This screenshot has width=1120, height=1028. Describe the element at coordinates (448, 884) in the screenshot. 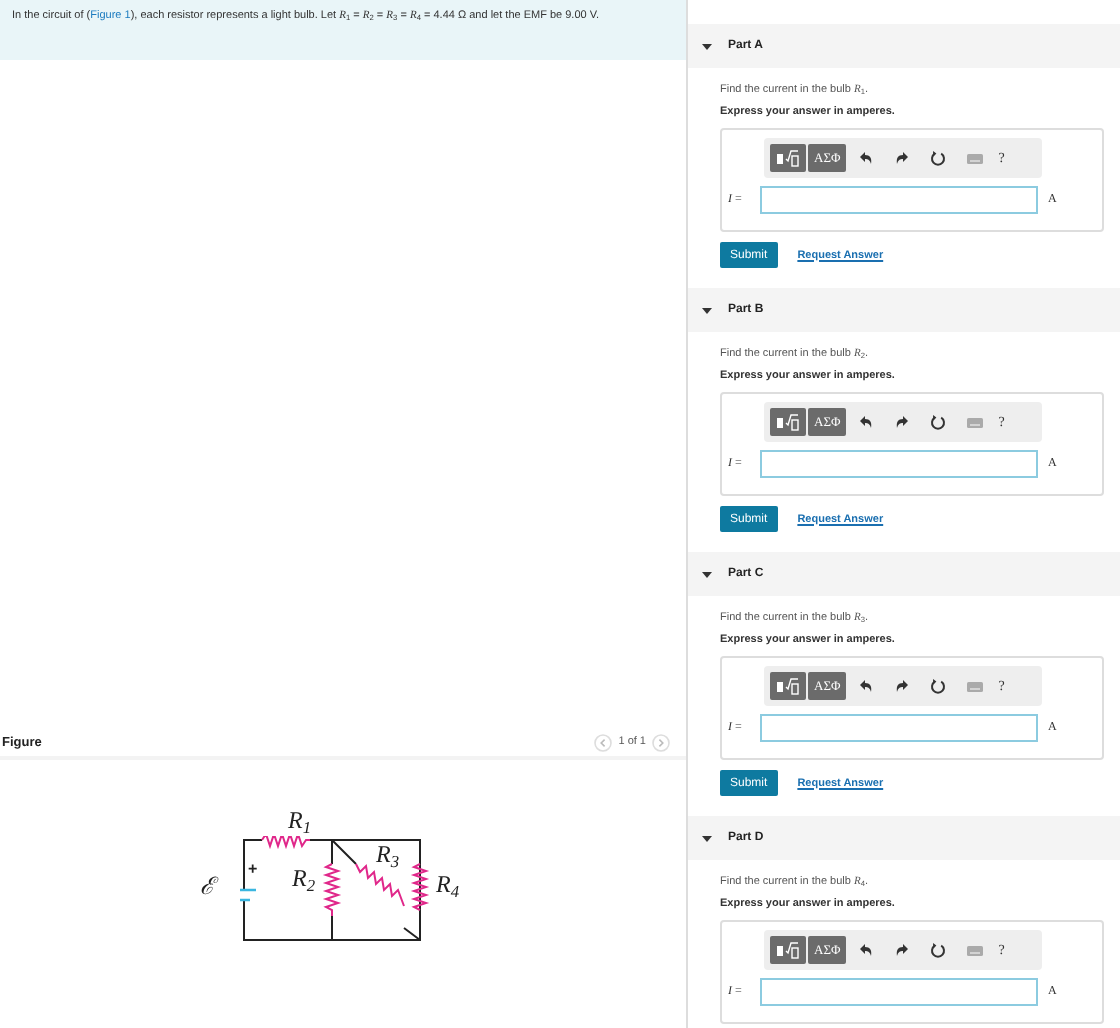

I see `r-label: R$_{4}$` at that location.